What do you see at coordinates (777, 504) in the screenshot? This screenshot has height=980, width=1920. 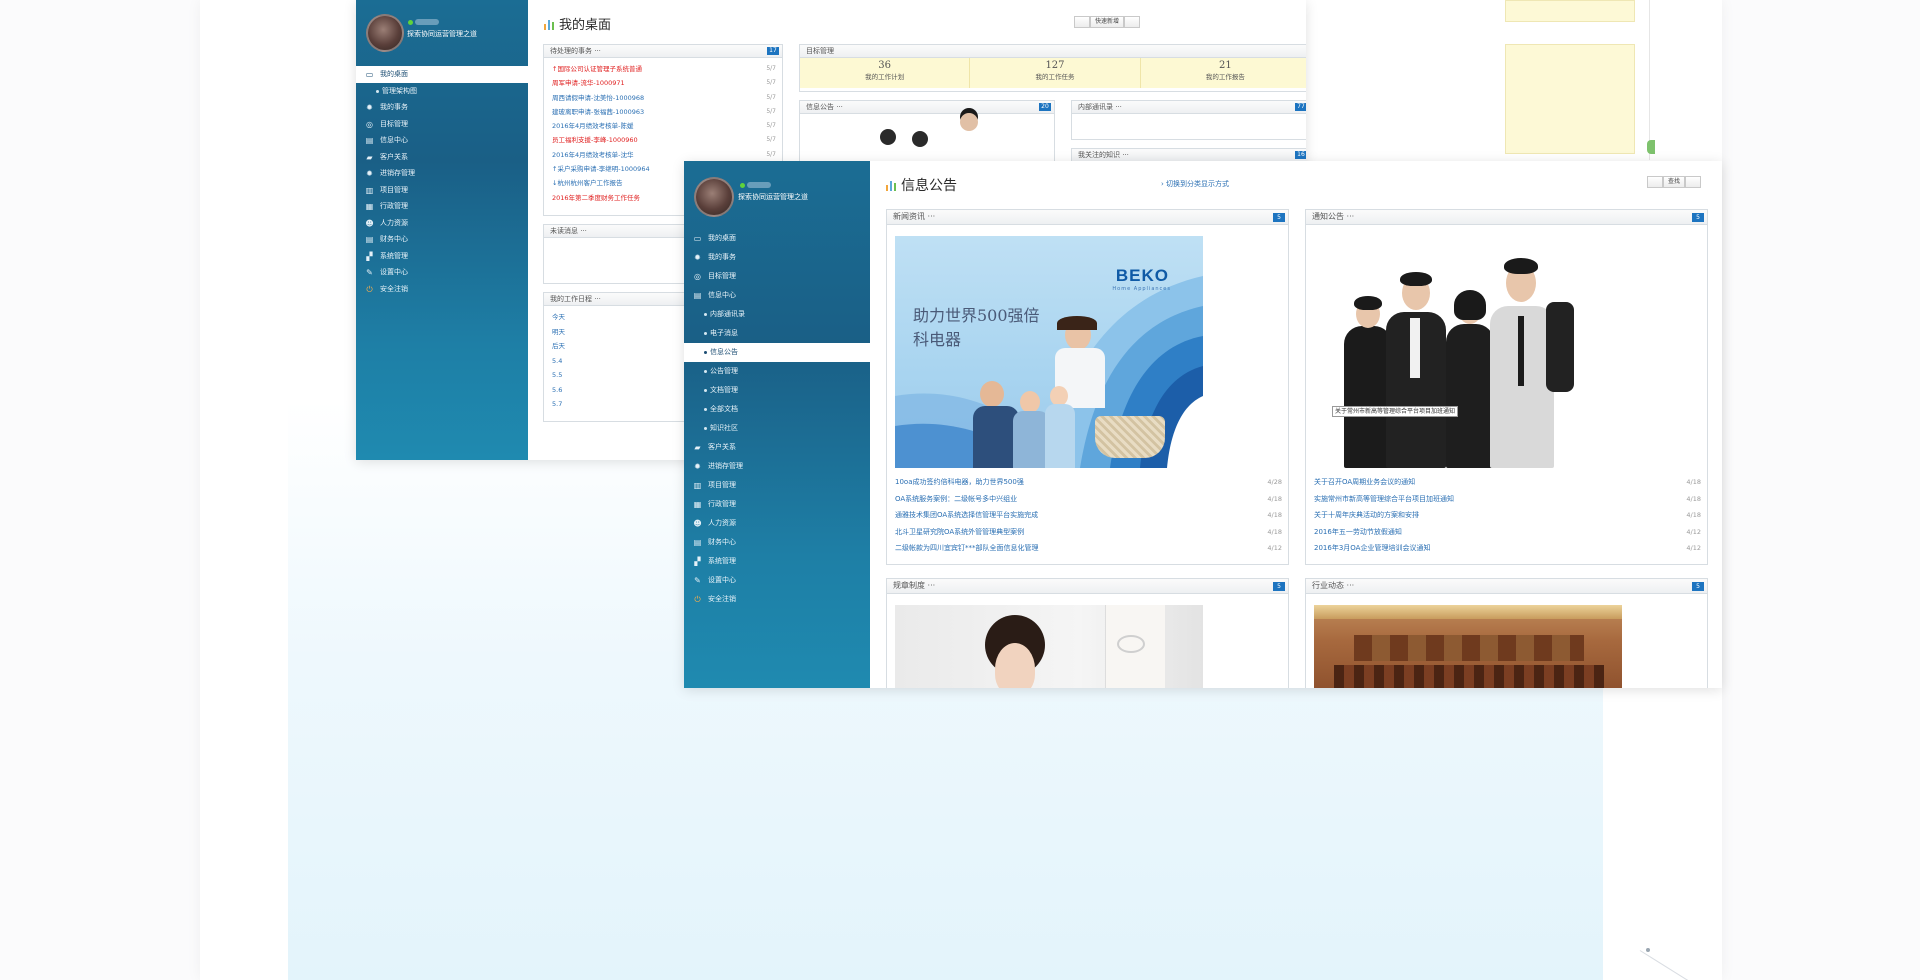 I see `sidebar-item-admin-14: ▦ 行政管理` at bounding box center [777, 504].